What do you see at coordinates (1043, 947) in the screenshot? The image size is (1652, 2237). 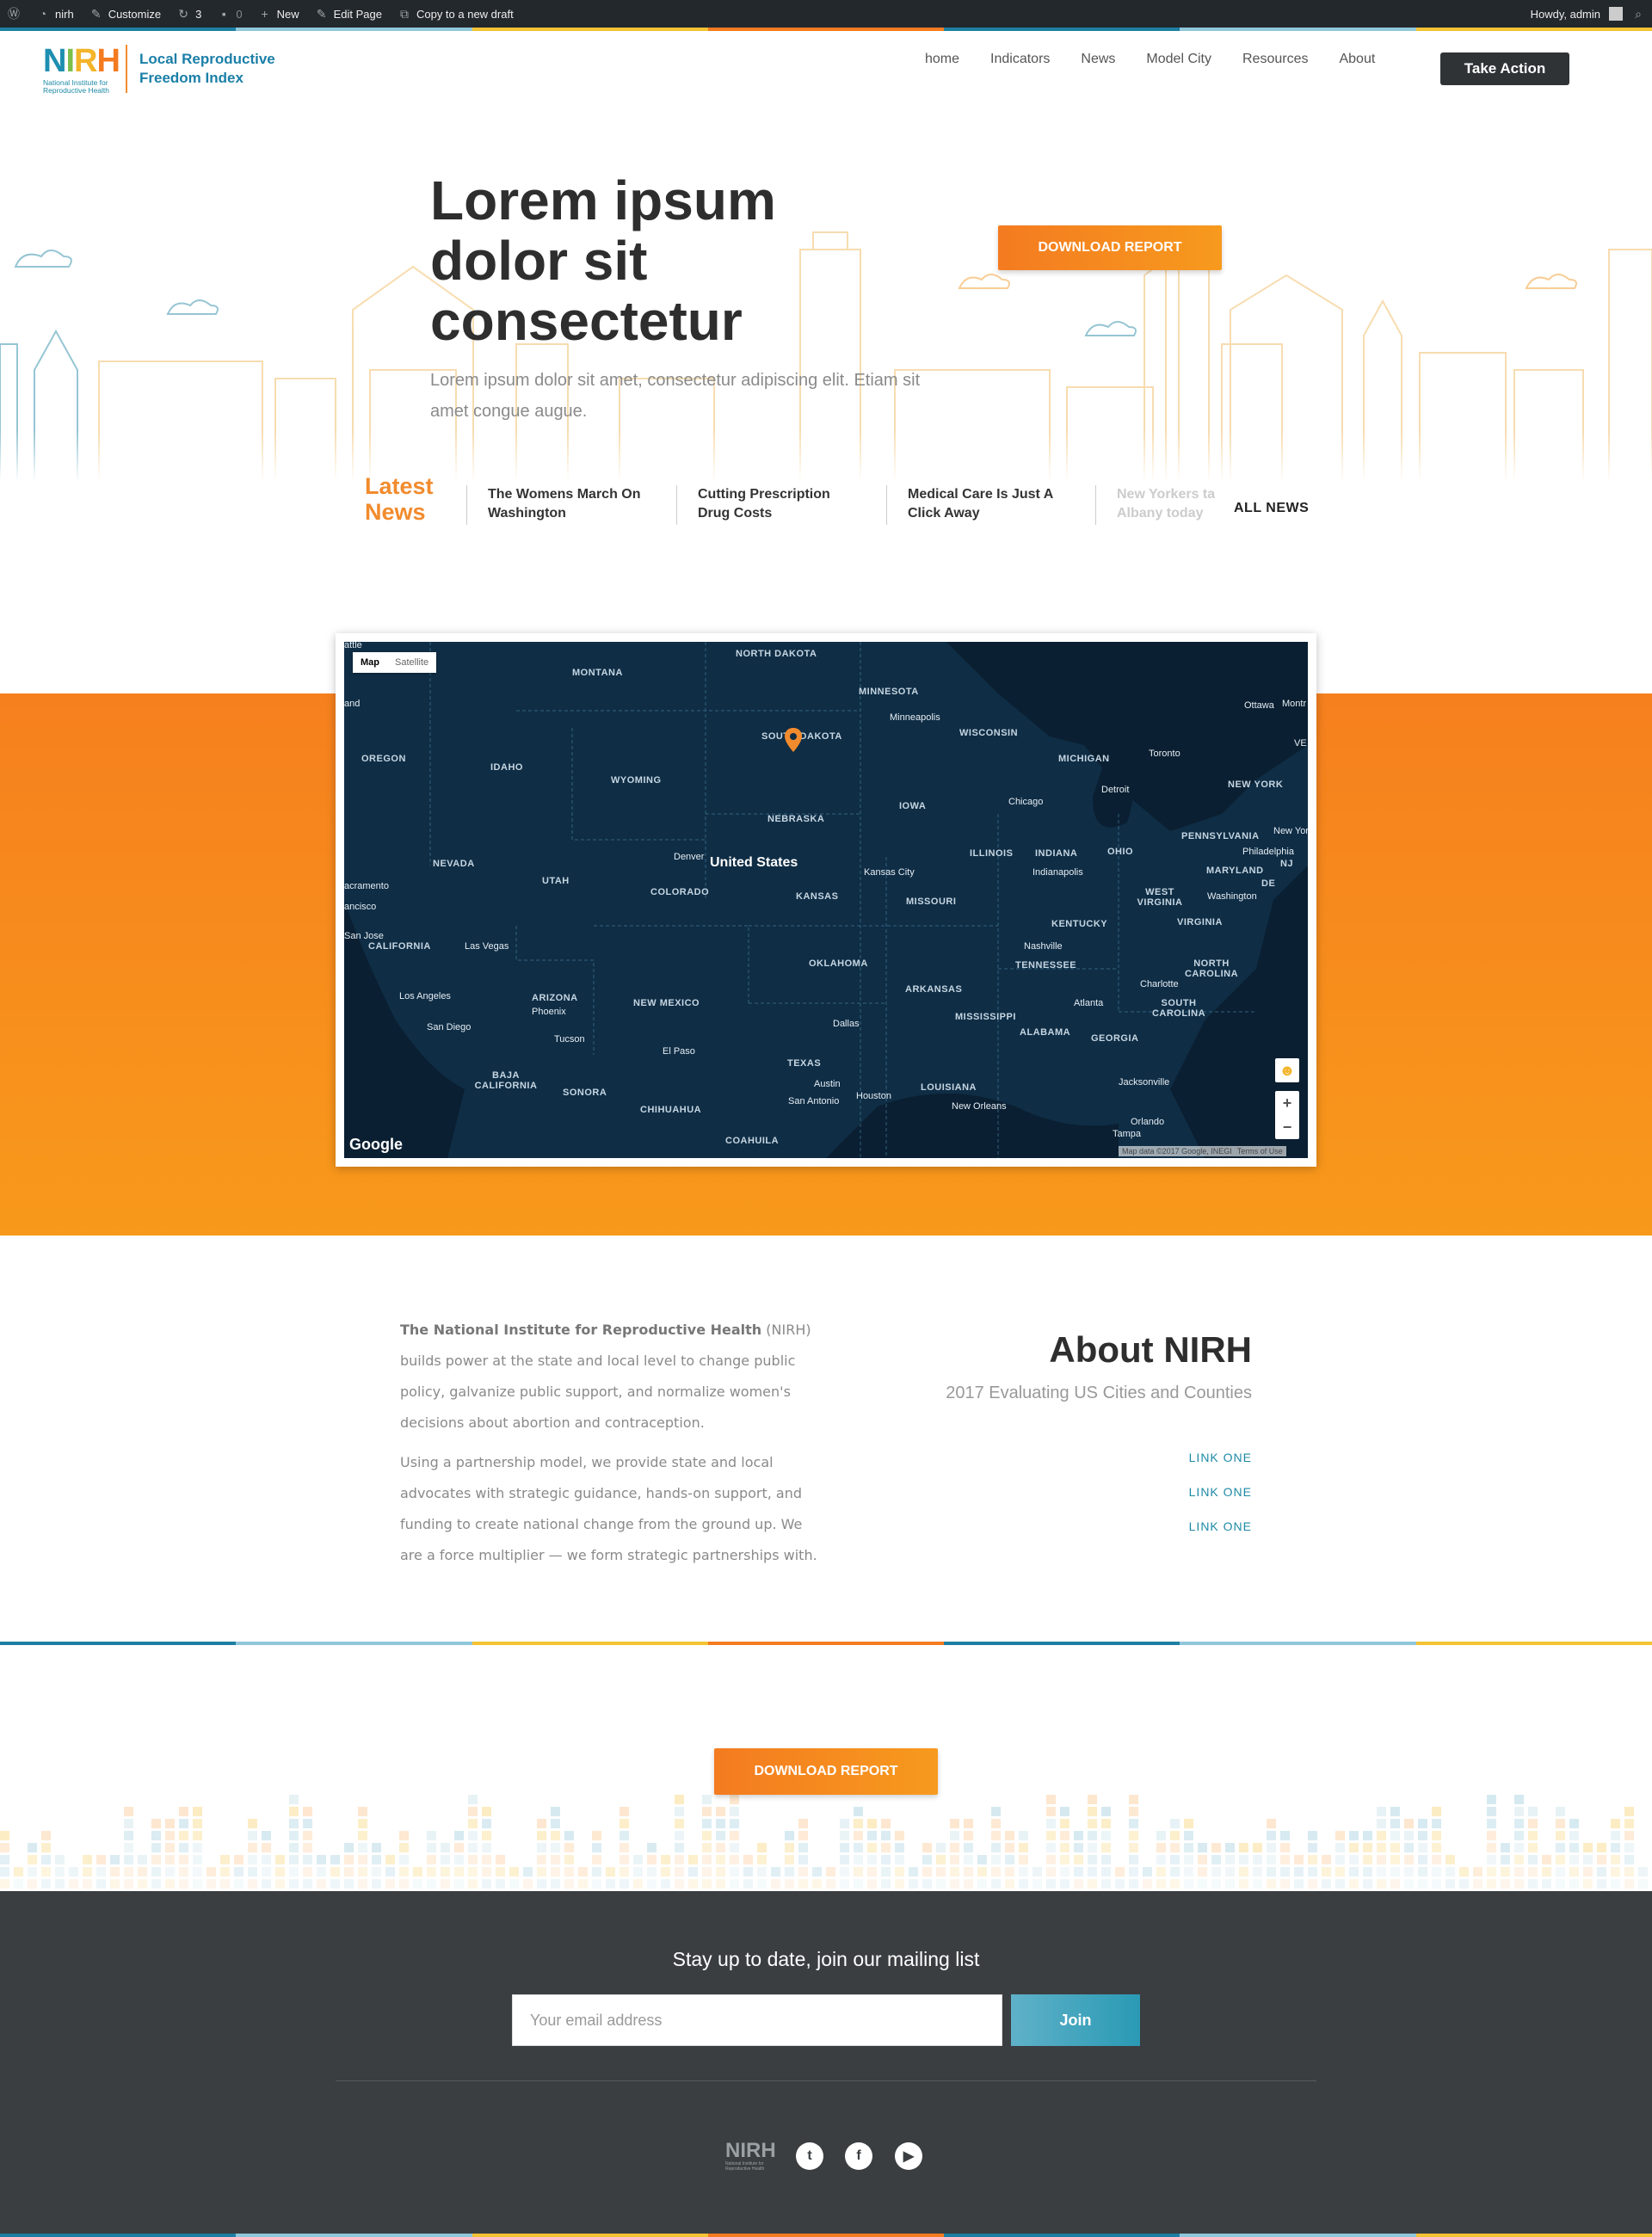 I see `map-city-label: Nashville` at bounding box center [1043, 947].